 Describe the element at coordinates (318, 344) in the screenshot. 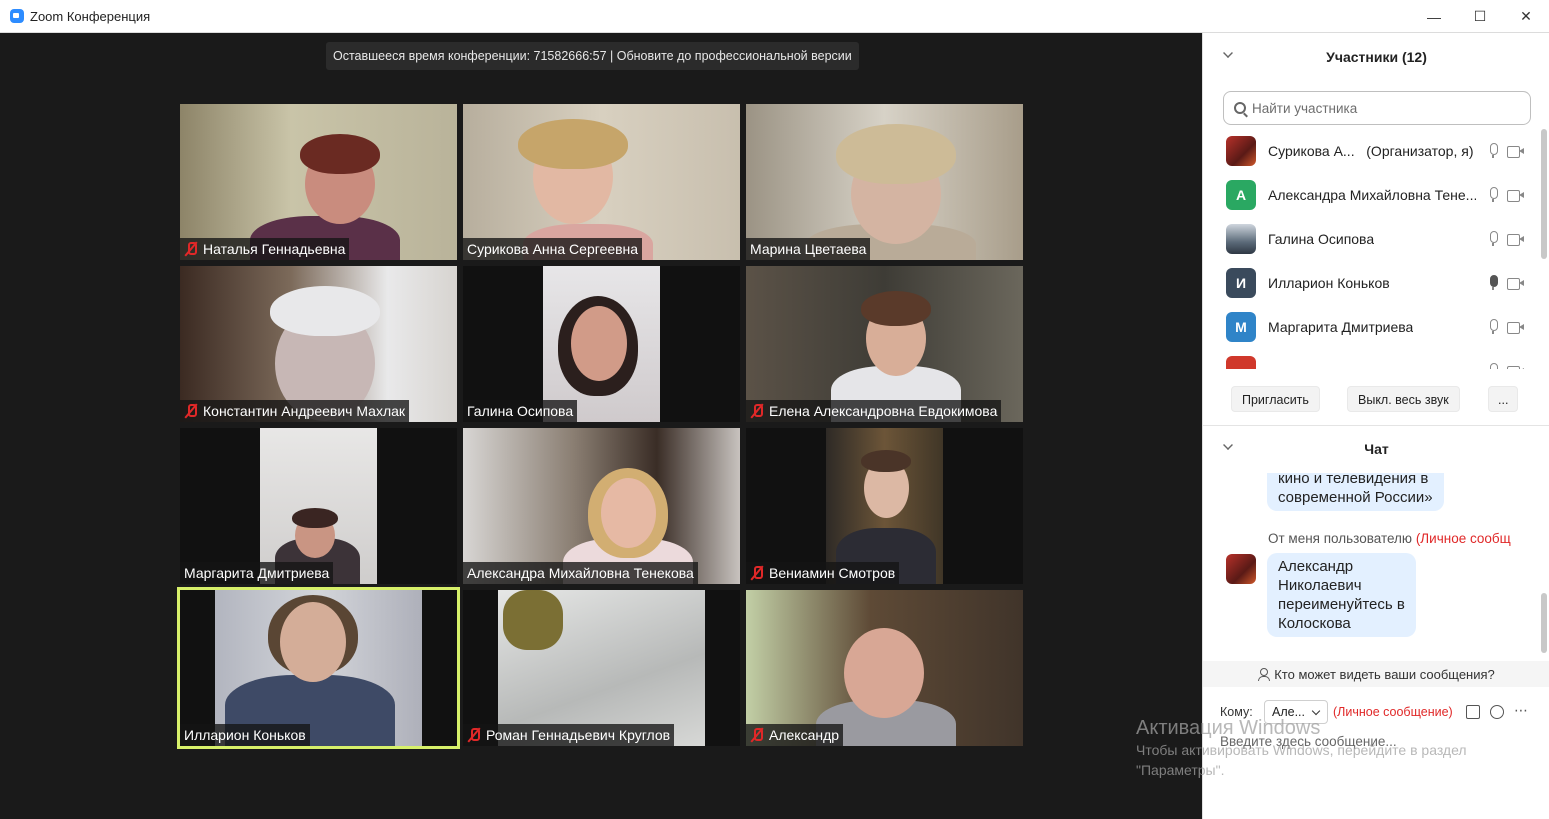

I see `video-tile: Константин Андреевич Махлак` at that location.